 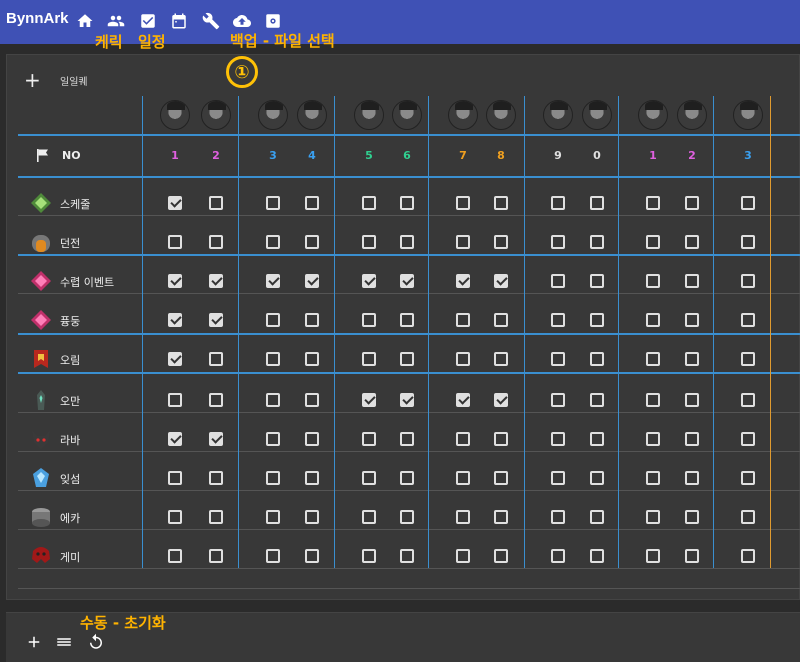 What do you see at coordinates (242, 21) in the screenshot?
I see `cloud-upload-icon` at bounding box center [242, 21].